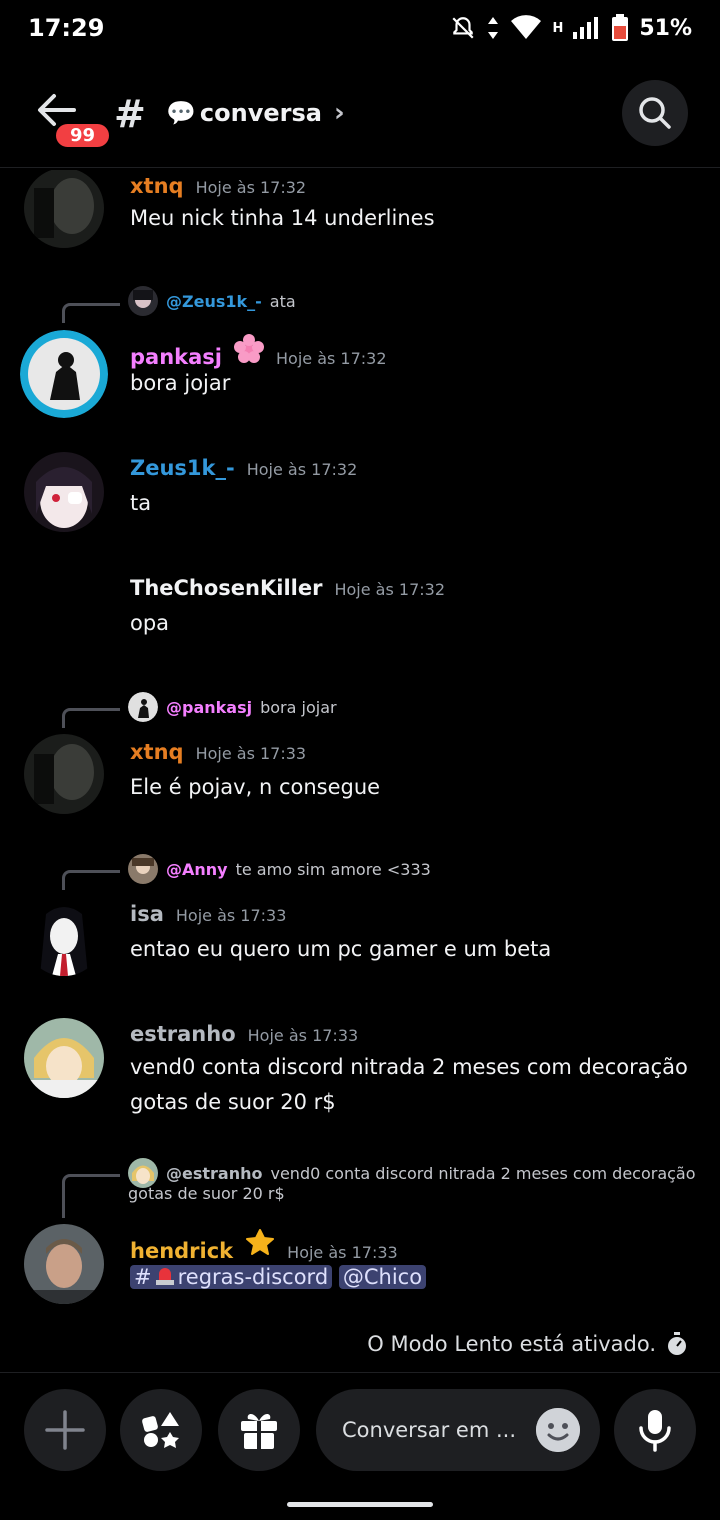 The image size is (720, 1520). I want to click on apps-icon, so click(160, 1430).